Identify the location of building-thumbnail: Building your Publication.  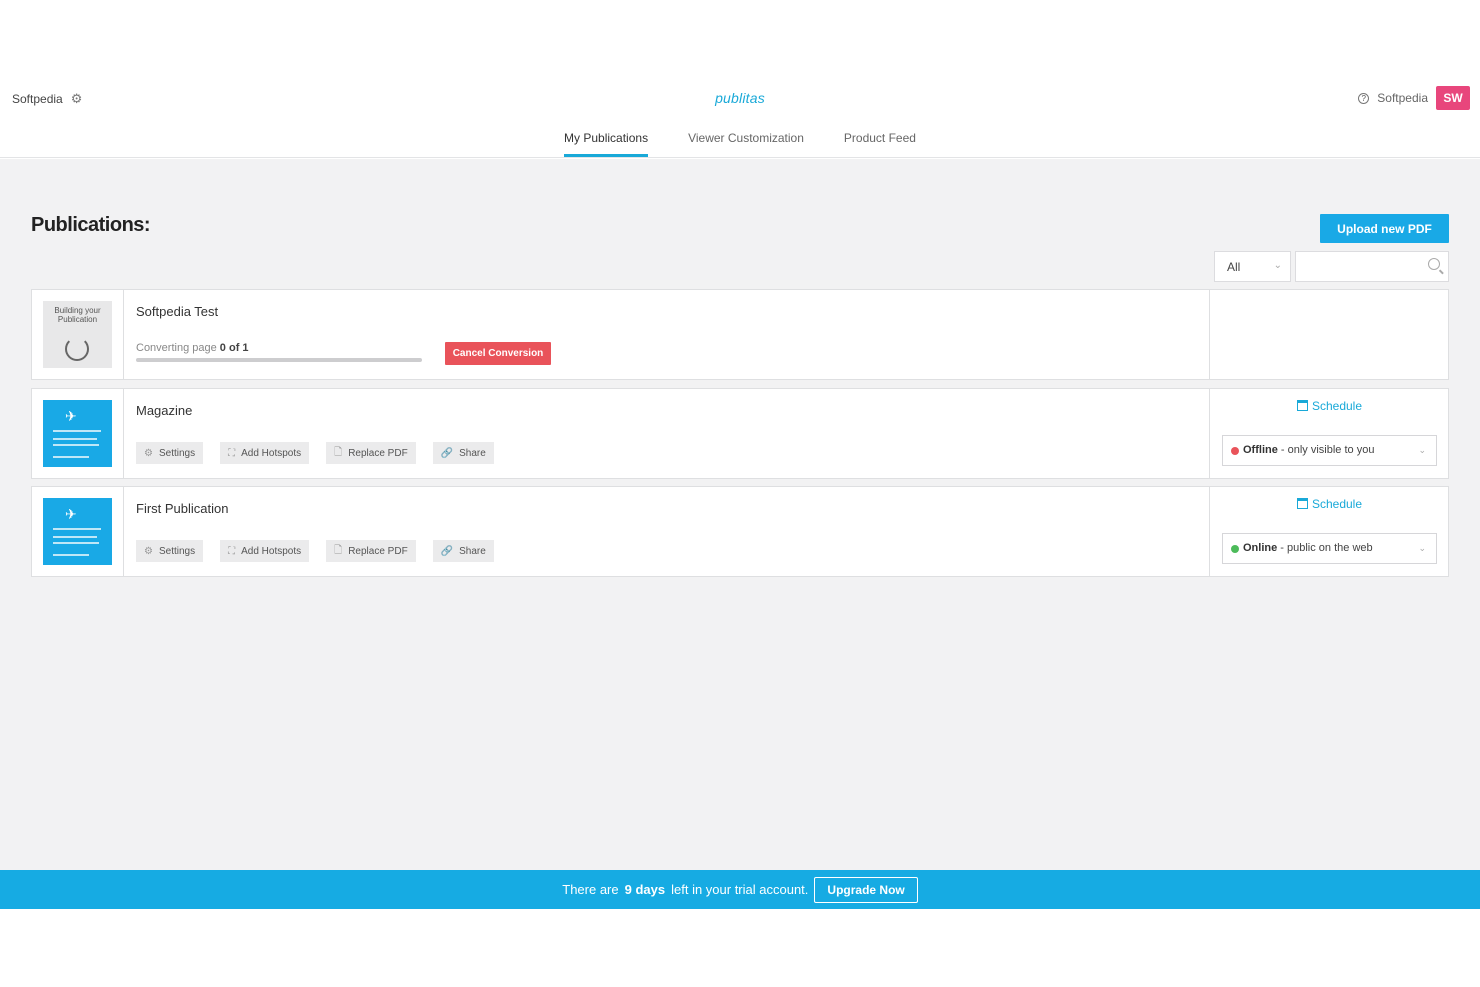
(77, 334).